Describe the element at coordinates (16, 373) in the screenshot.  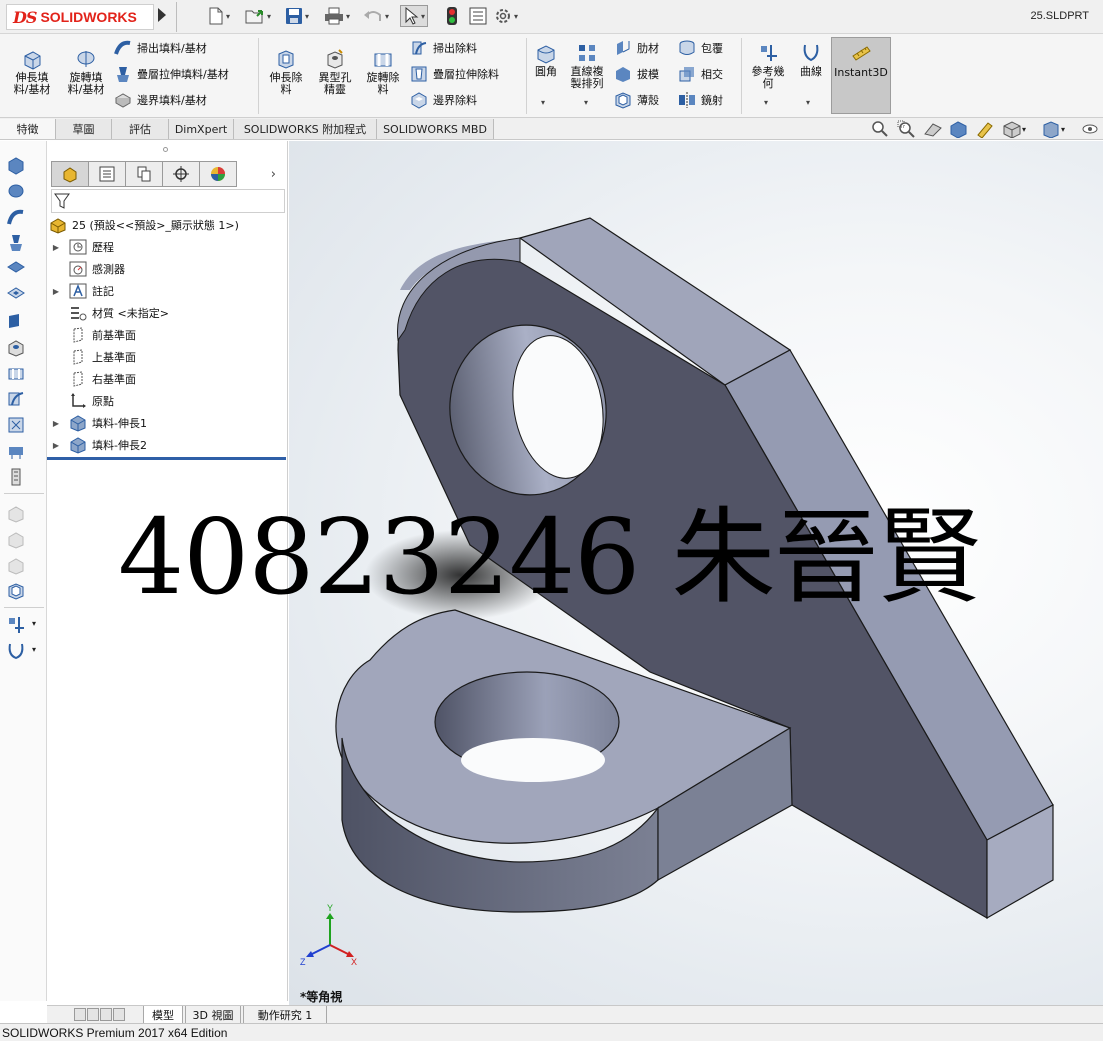
I see `revolved-cut-icon` at that location.